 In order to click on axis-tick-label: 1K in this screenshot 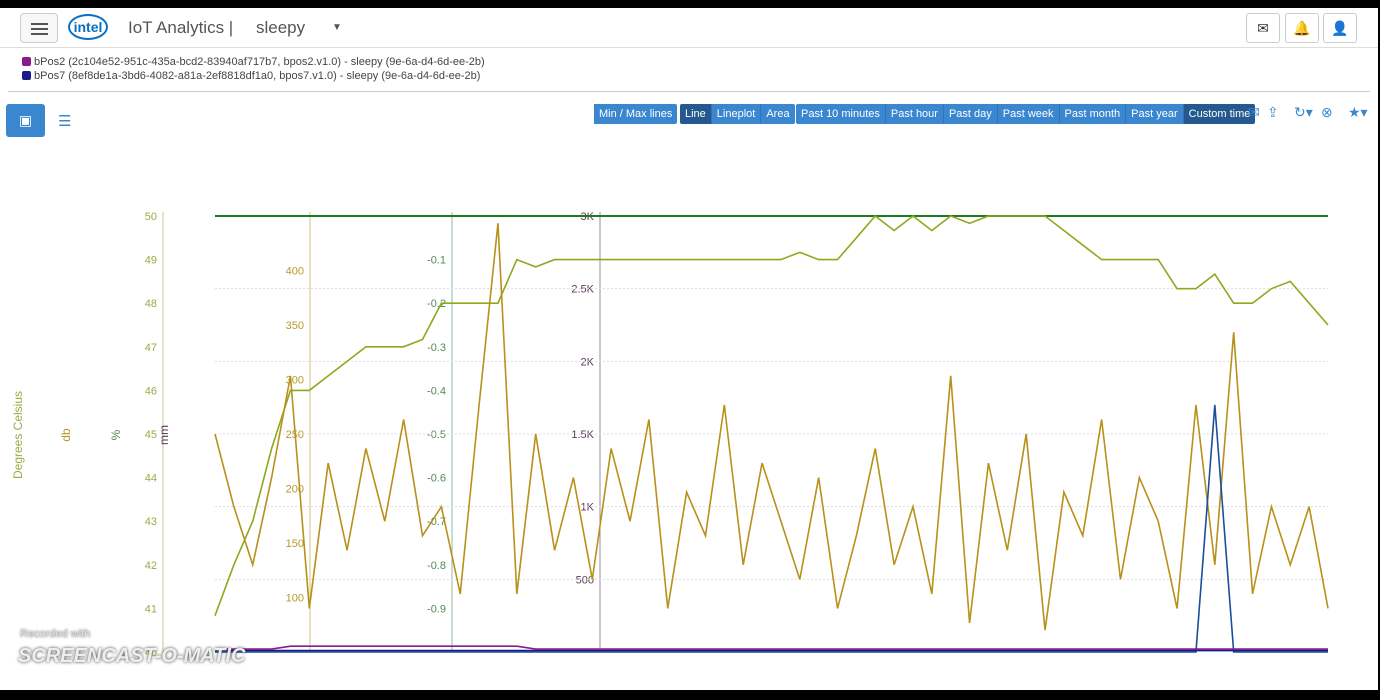, I will do `click(588, 508)`.